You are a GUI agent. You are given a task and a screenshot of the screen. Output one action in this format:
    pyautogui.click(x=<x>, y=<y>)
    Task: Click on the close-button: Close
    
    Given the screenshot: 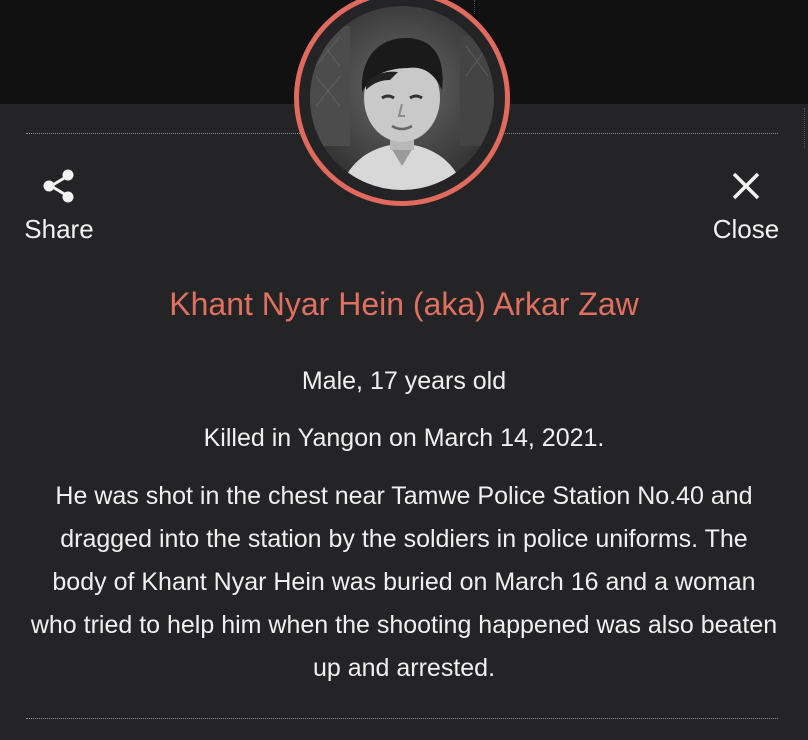 What is the action you would take?
    pyautogui.click(x=746, y=205)
    